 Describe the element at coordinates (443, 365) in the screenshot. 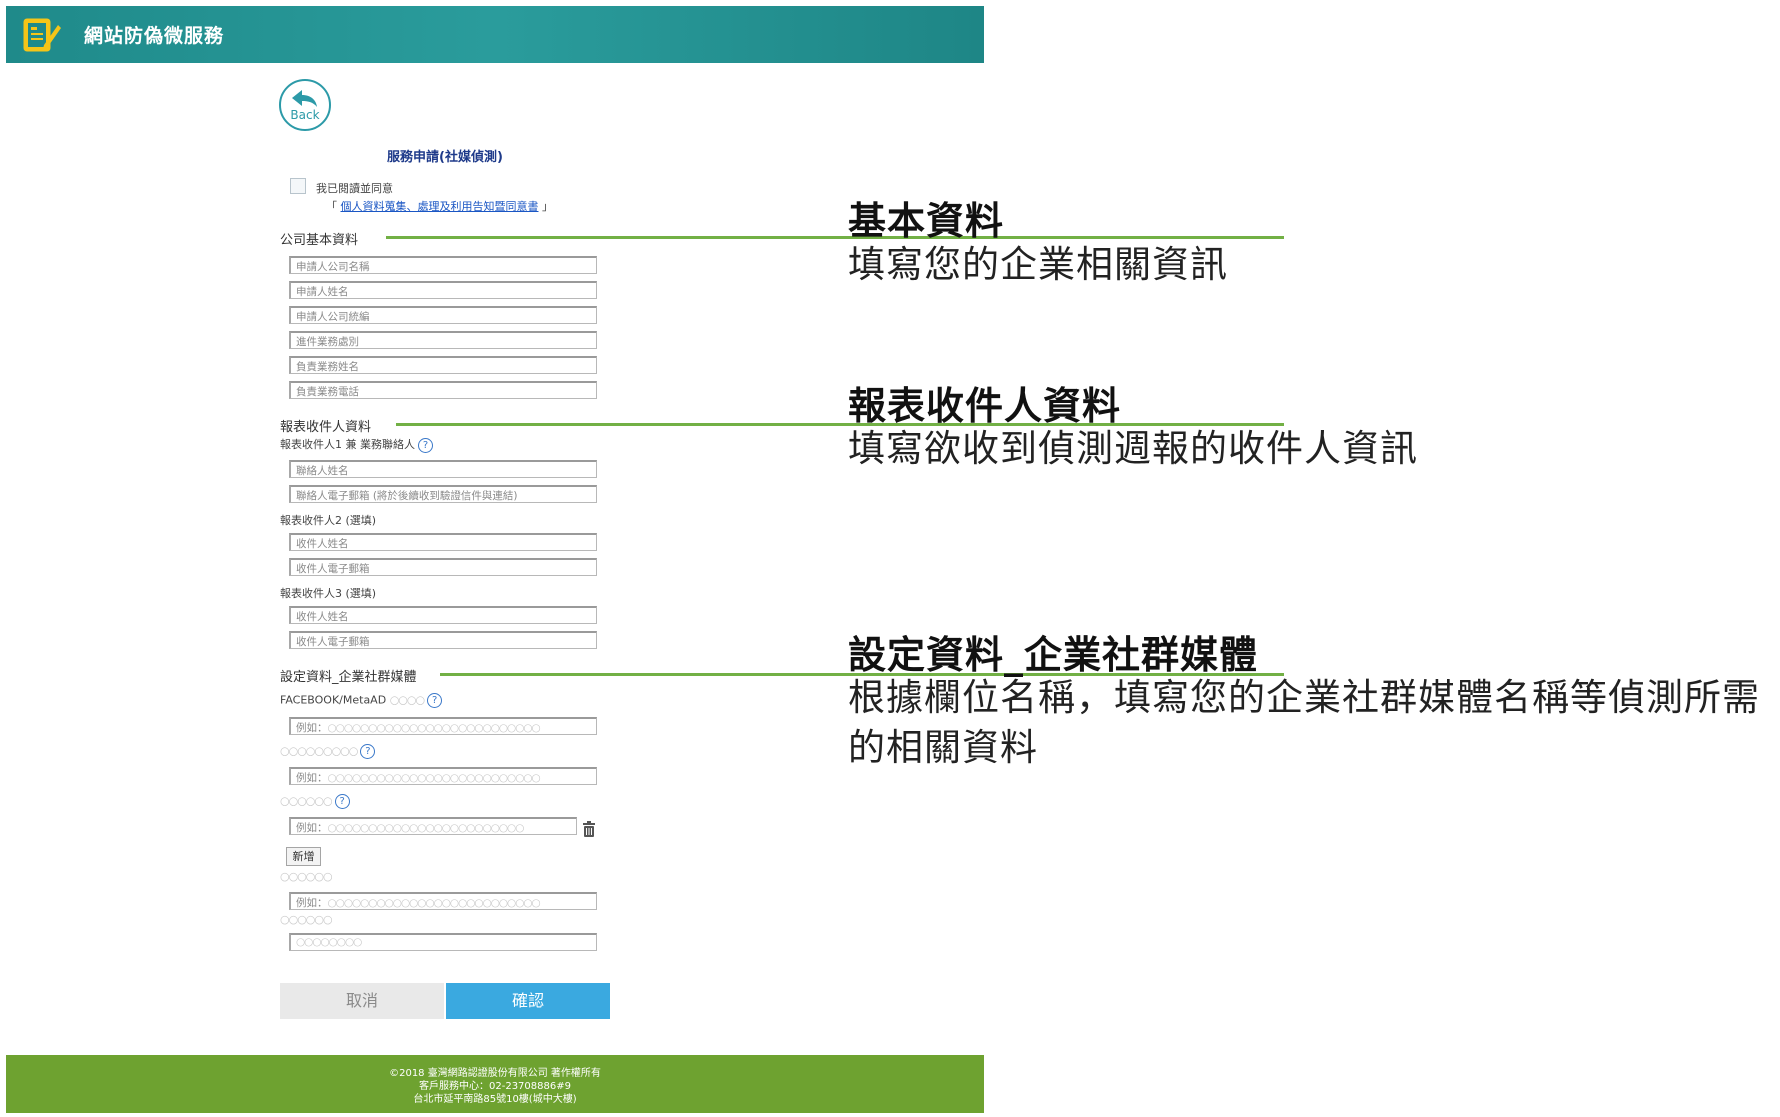

I see `sales-name-field: 負責業務姓名` at that location.